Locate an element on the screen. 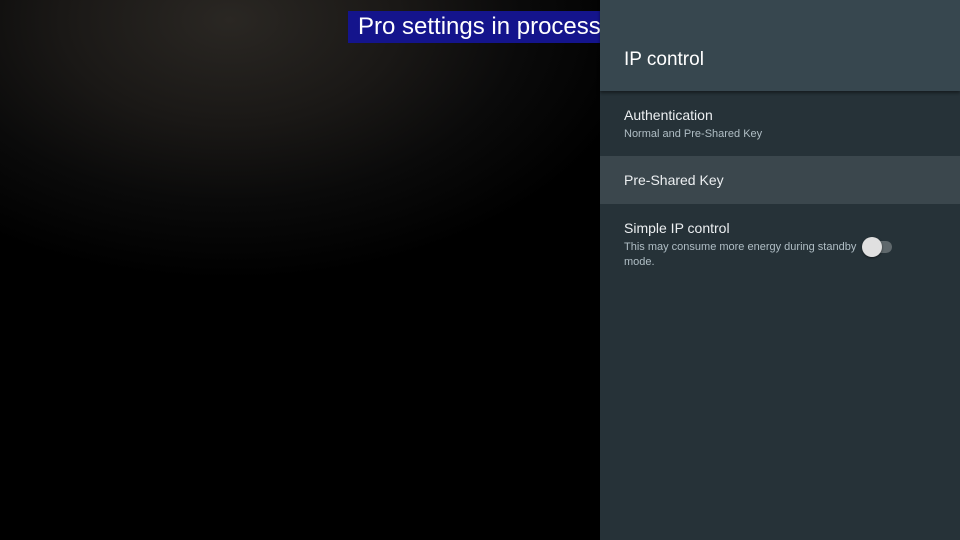 This screenshot has height=540, width=960. authentication-summary: Normal and Pre-Shared Key is located at coordinates (693, 134).